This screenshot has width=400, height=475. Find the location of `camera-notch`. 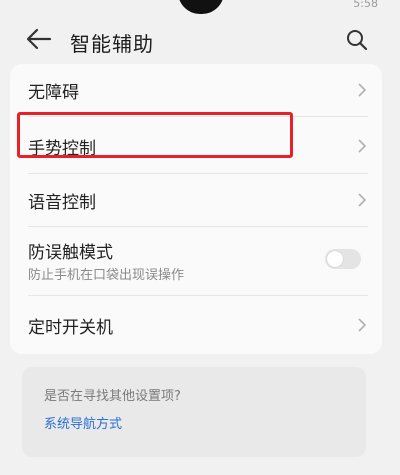

camera-notch is located at coordinates (201, 7).